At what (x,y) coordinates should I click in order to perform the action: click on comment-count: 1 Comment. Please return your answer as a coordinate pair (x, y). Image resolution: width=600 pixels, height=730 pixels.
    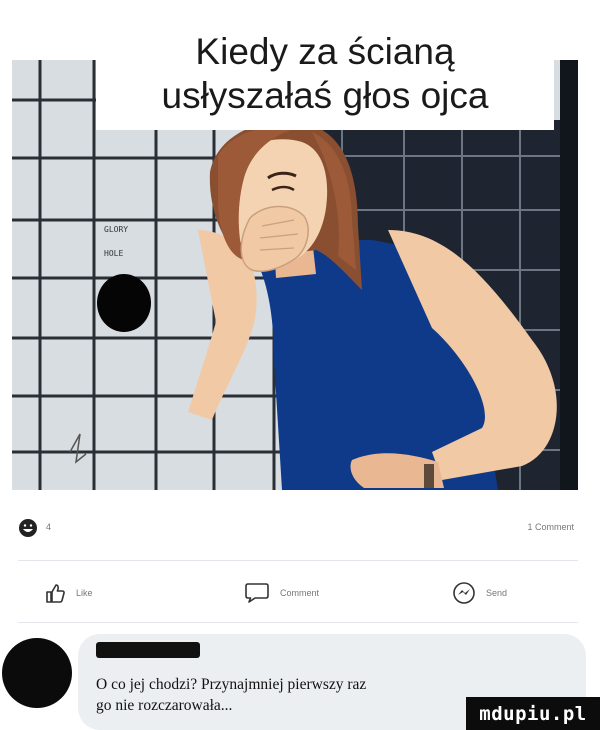
    Looking at the image, I should click on (550, 527).